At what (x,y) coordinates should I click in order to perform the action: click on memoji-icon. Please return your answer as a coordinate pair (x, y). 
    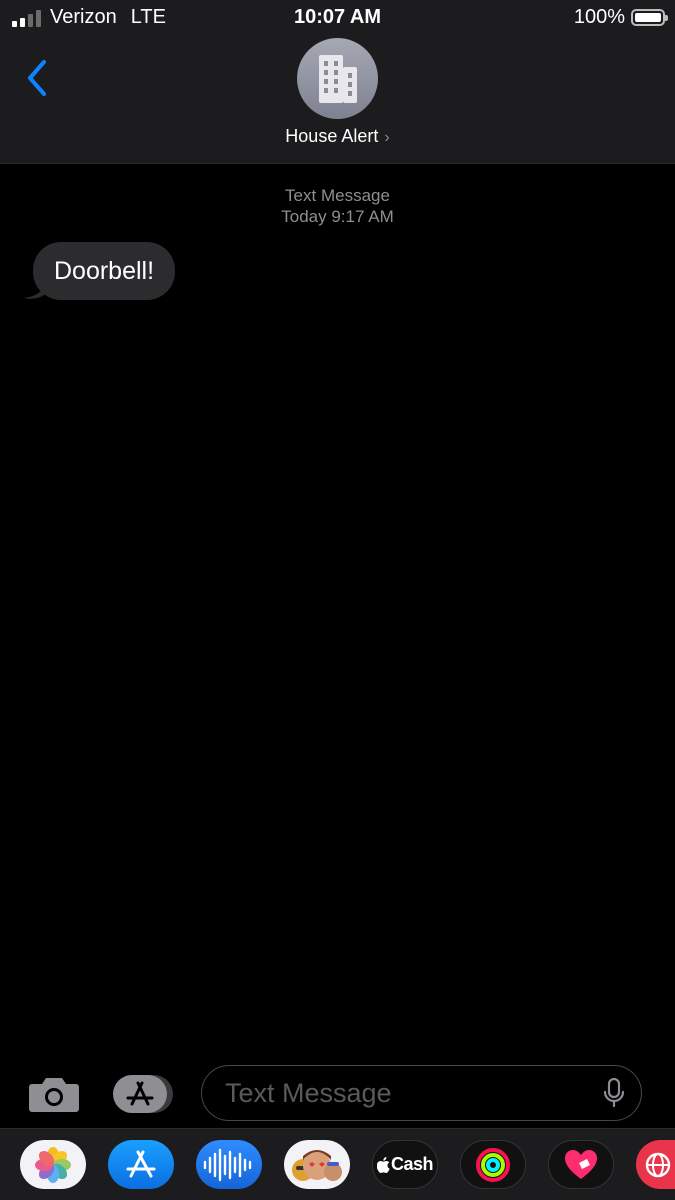
    Looking at the image, I should click on (317, 1165).